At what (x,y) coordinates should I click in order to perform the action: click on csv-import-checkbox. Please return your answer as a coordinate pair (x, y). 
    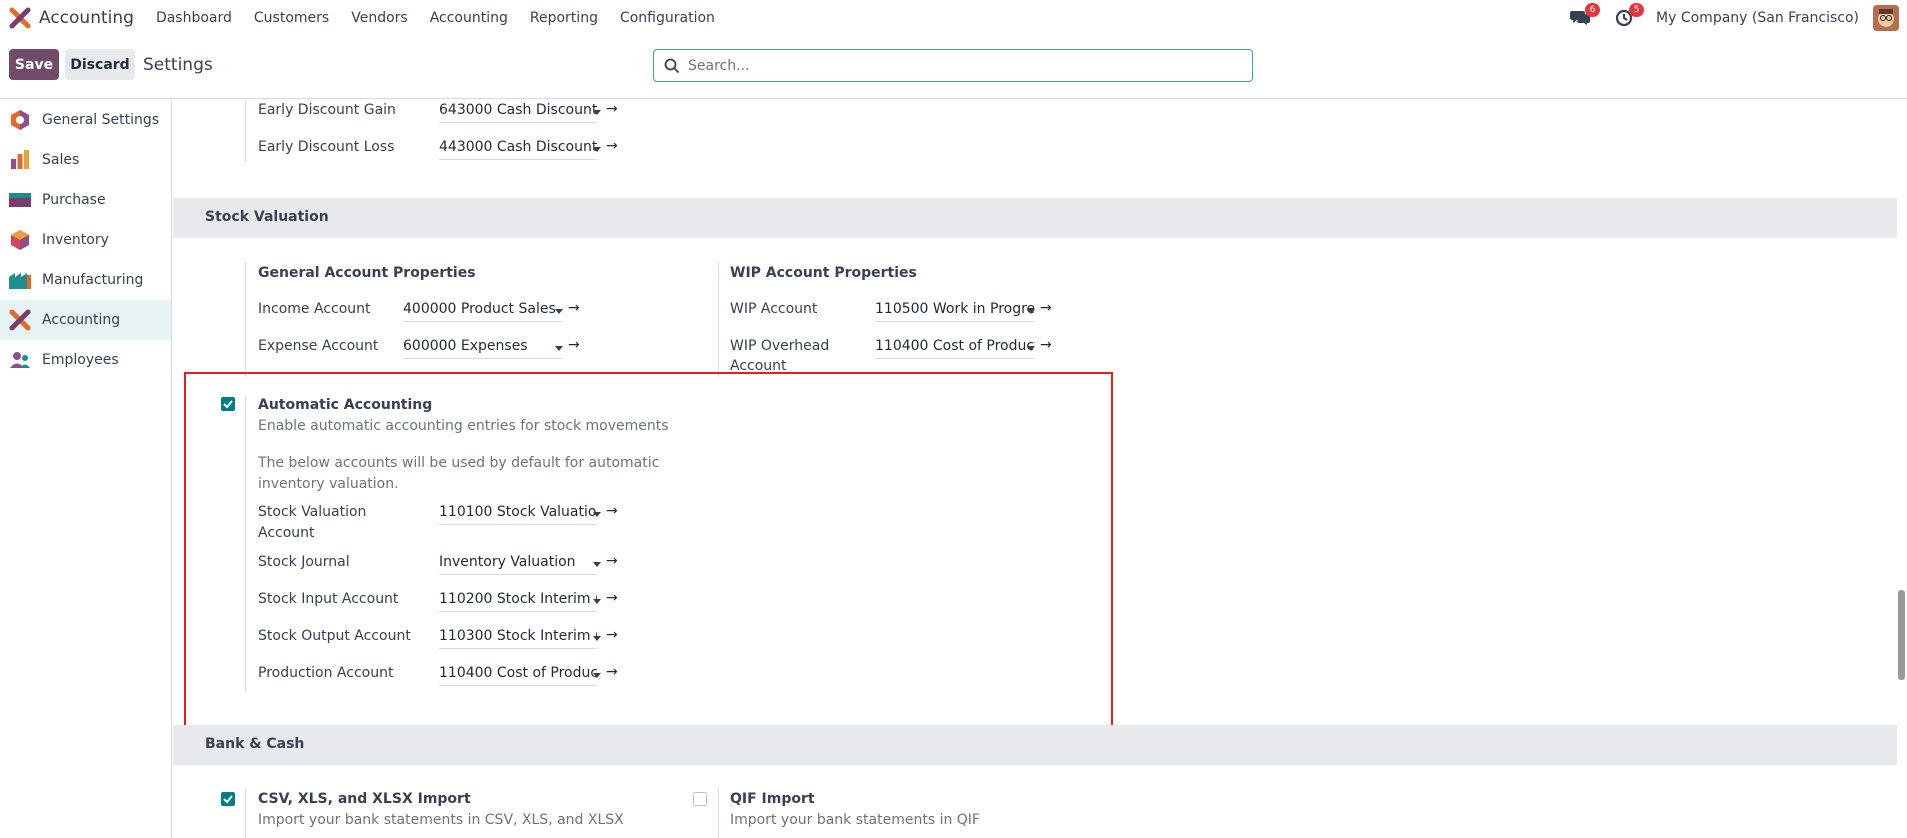
    Looking at the image, I should click on (228, 799).